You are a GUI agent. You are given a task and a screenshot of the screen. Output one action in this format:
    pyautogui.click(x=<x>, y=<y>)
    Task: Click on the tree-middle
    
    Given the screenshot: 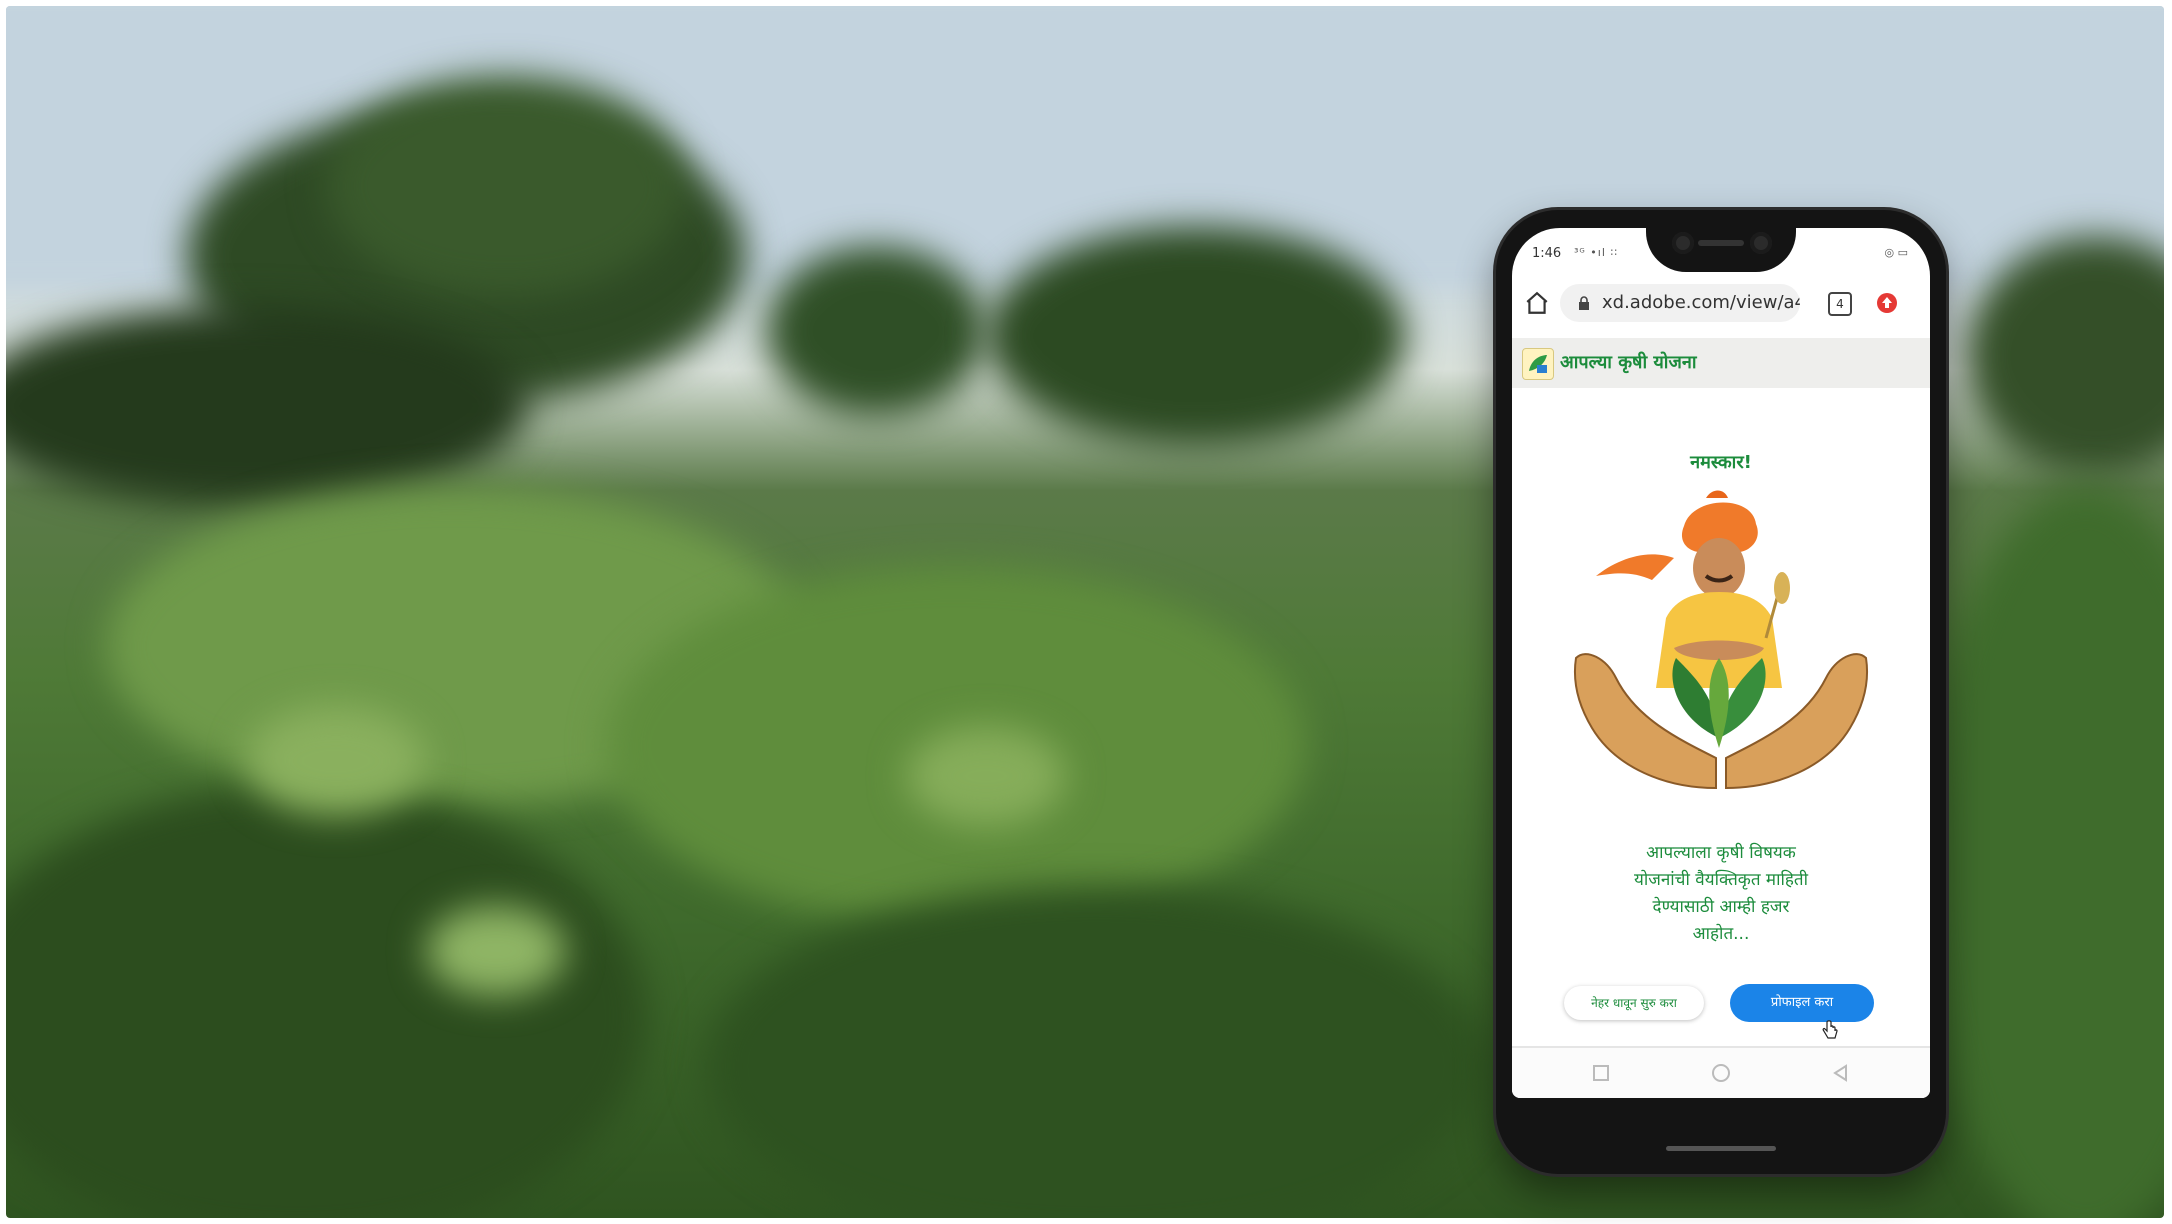 What is the action you would take?
    pyautogui.click(x=876, y=331)
    